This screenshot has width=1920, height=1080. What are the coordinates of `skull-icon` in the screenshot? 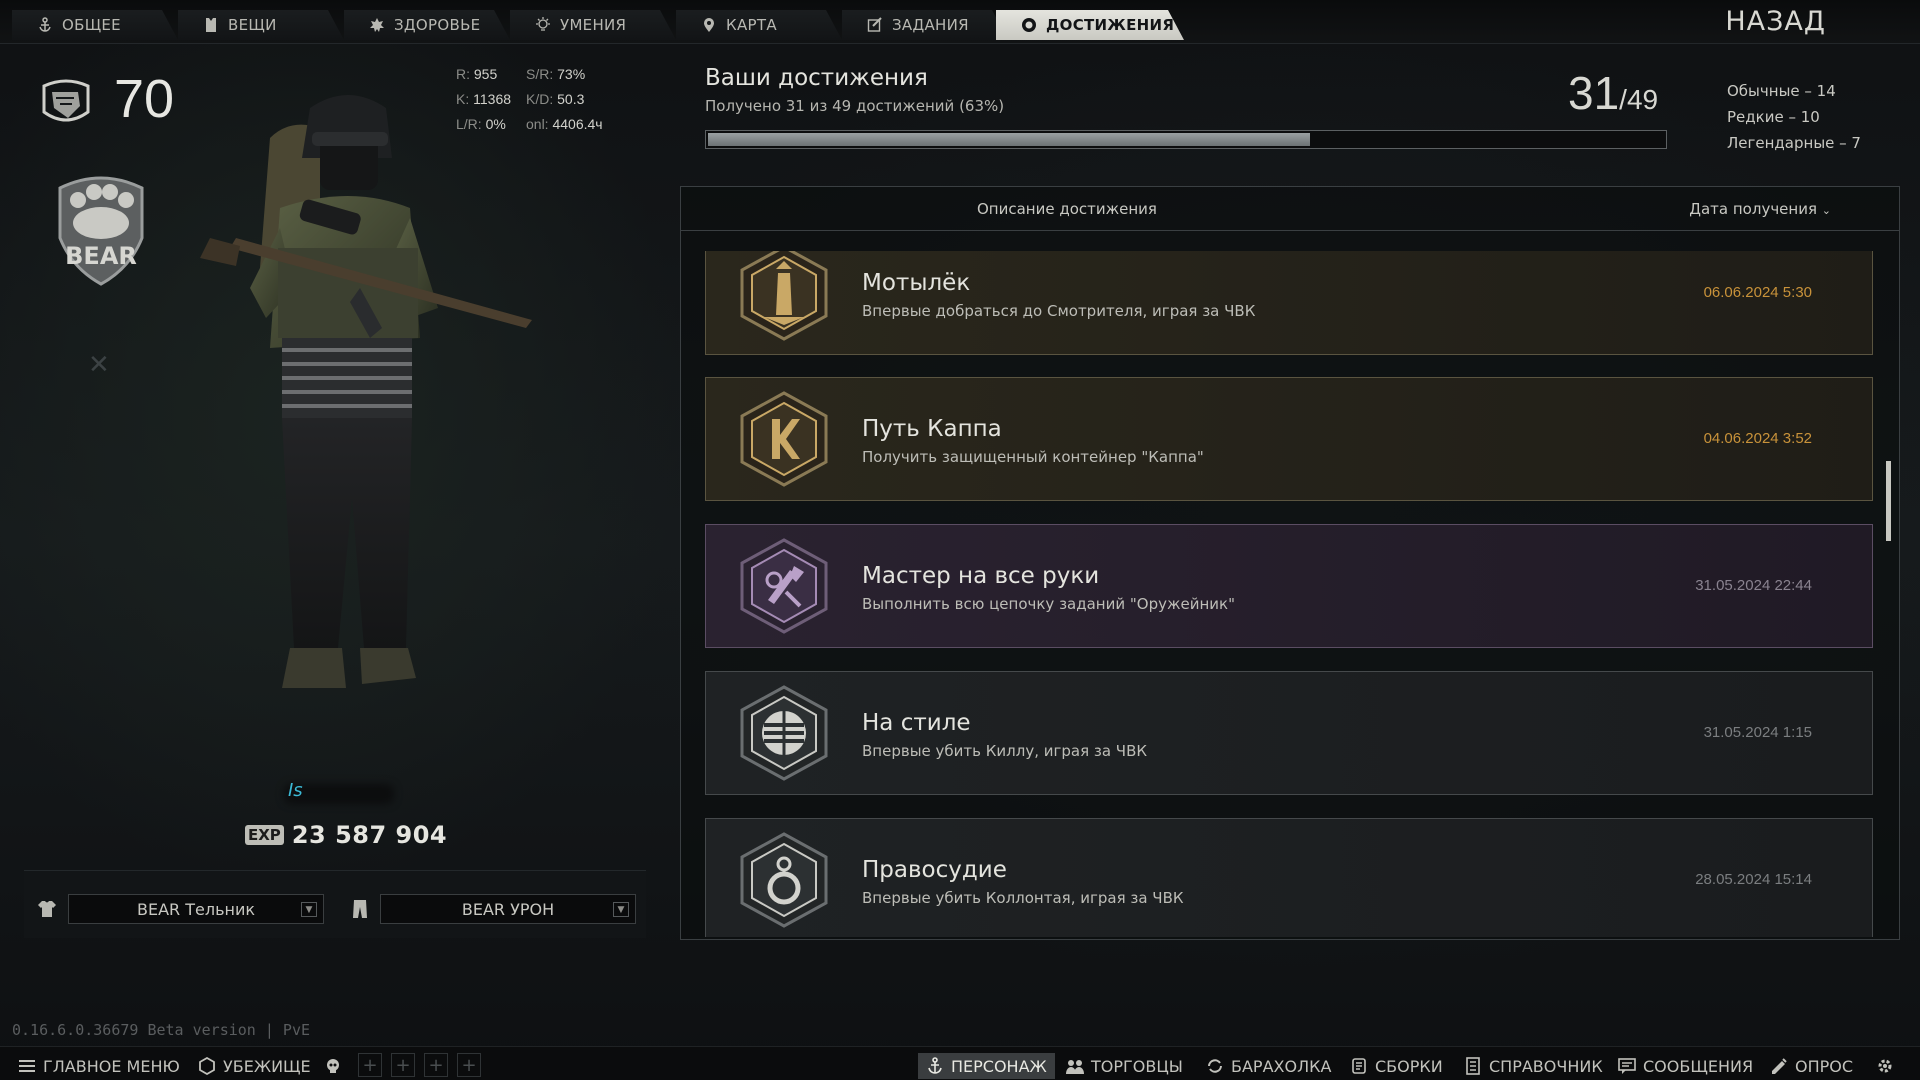 It's located at (333, 1066).